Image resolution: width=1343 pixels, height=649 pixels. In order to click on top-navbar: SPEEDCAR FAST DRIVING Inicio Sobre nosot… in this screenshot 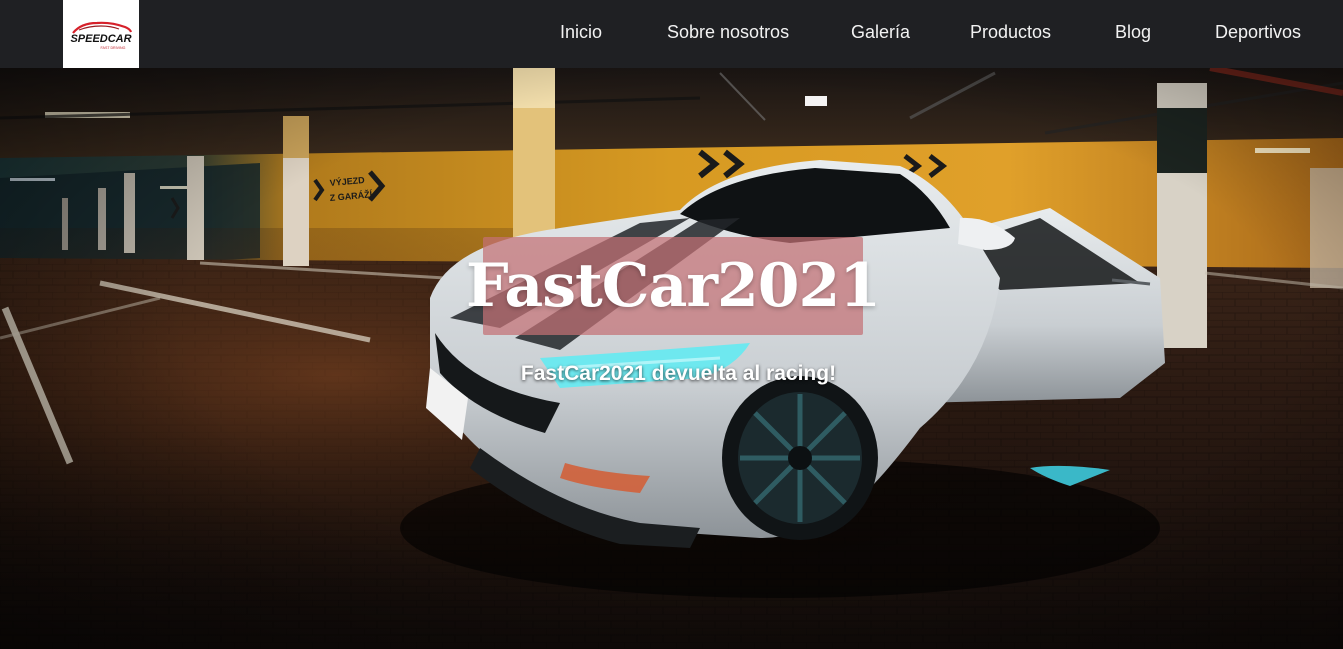, I will do `click(671, 34)`.